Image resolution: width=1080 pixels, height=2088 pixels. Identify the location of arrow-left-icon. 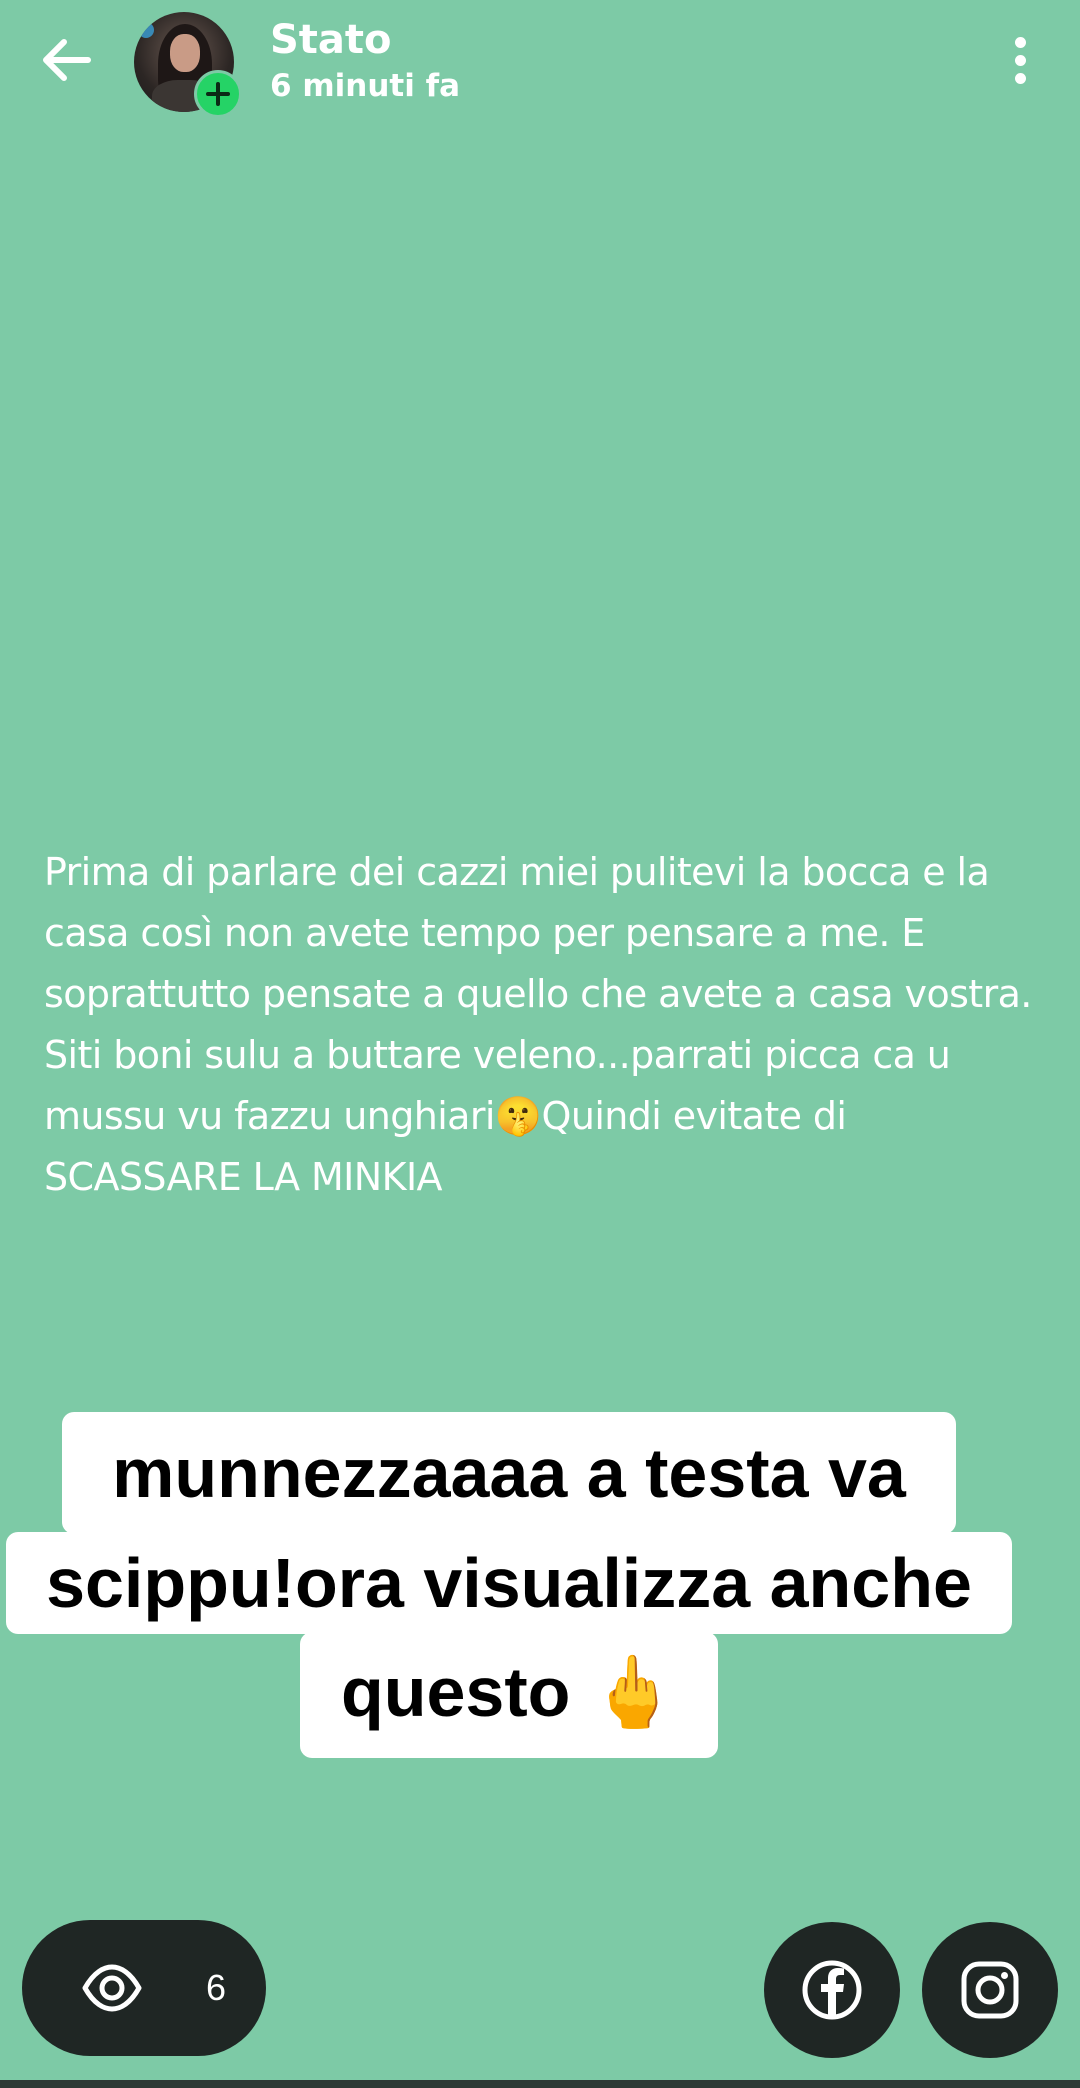
(67, 60).